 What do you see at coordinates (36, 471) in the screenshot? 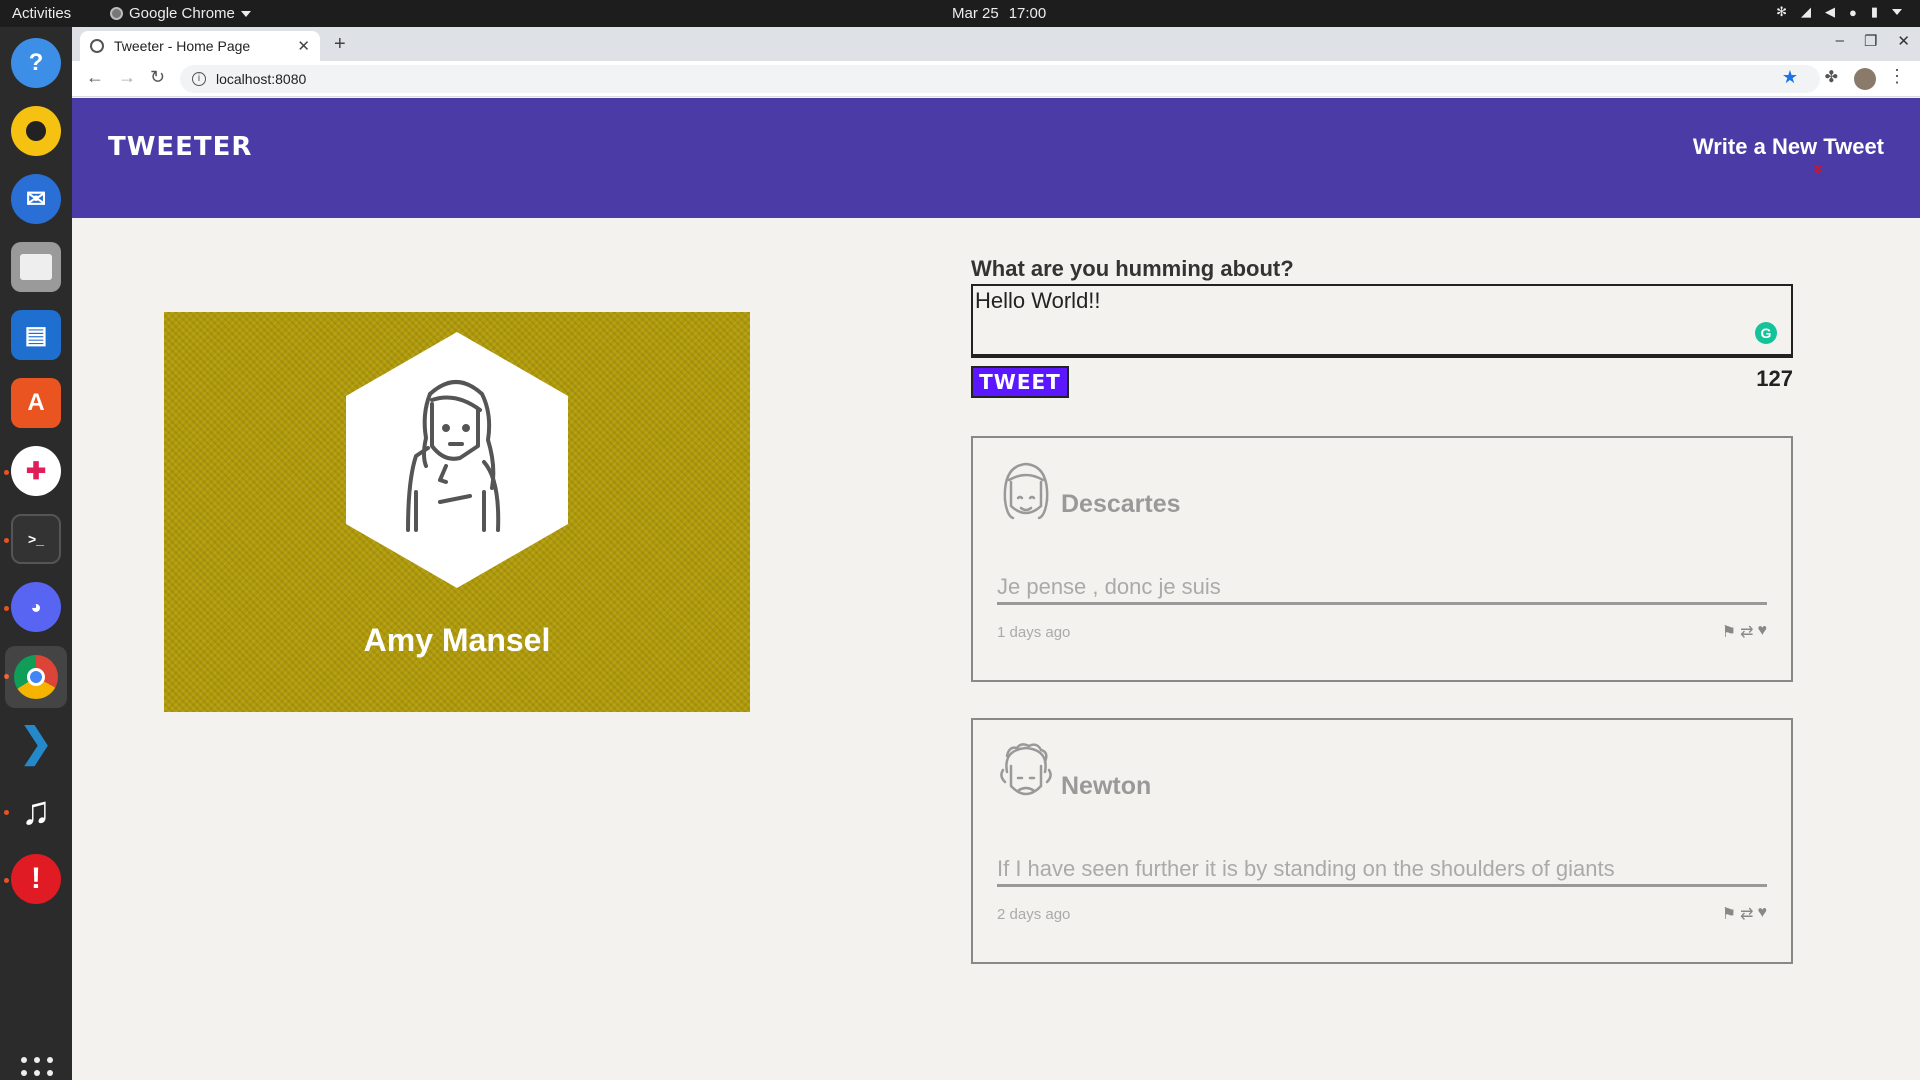
I see `slack-icon: ✚` at bounding box center [36, 471].